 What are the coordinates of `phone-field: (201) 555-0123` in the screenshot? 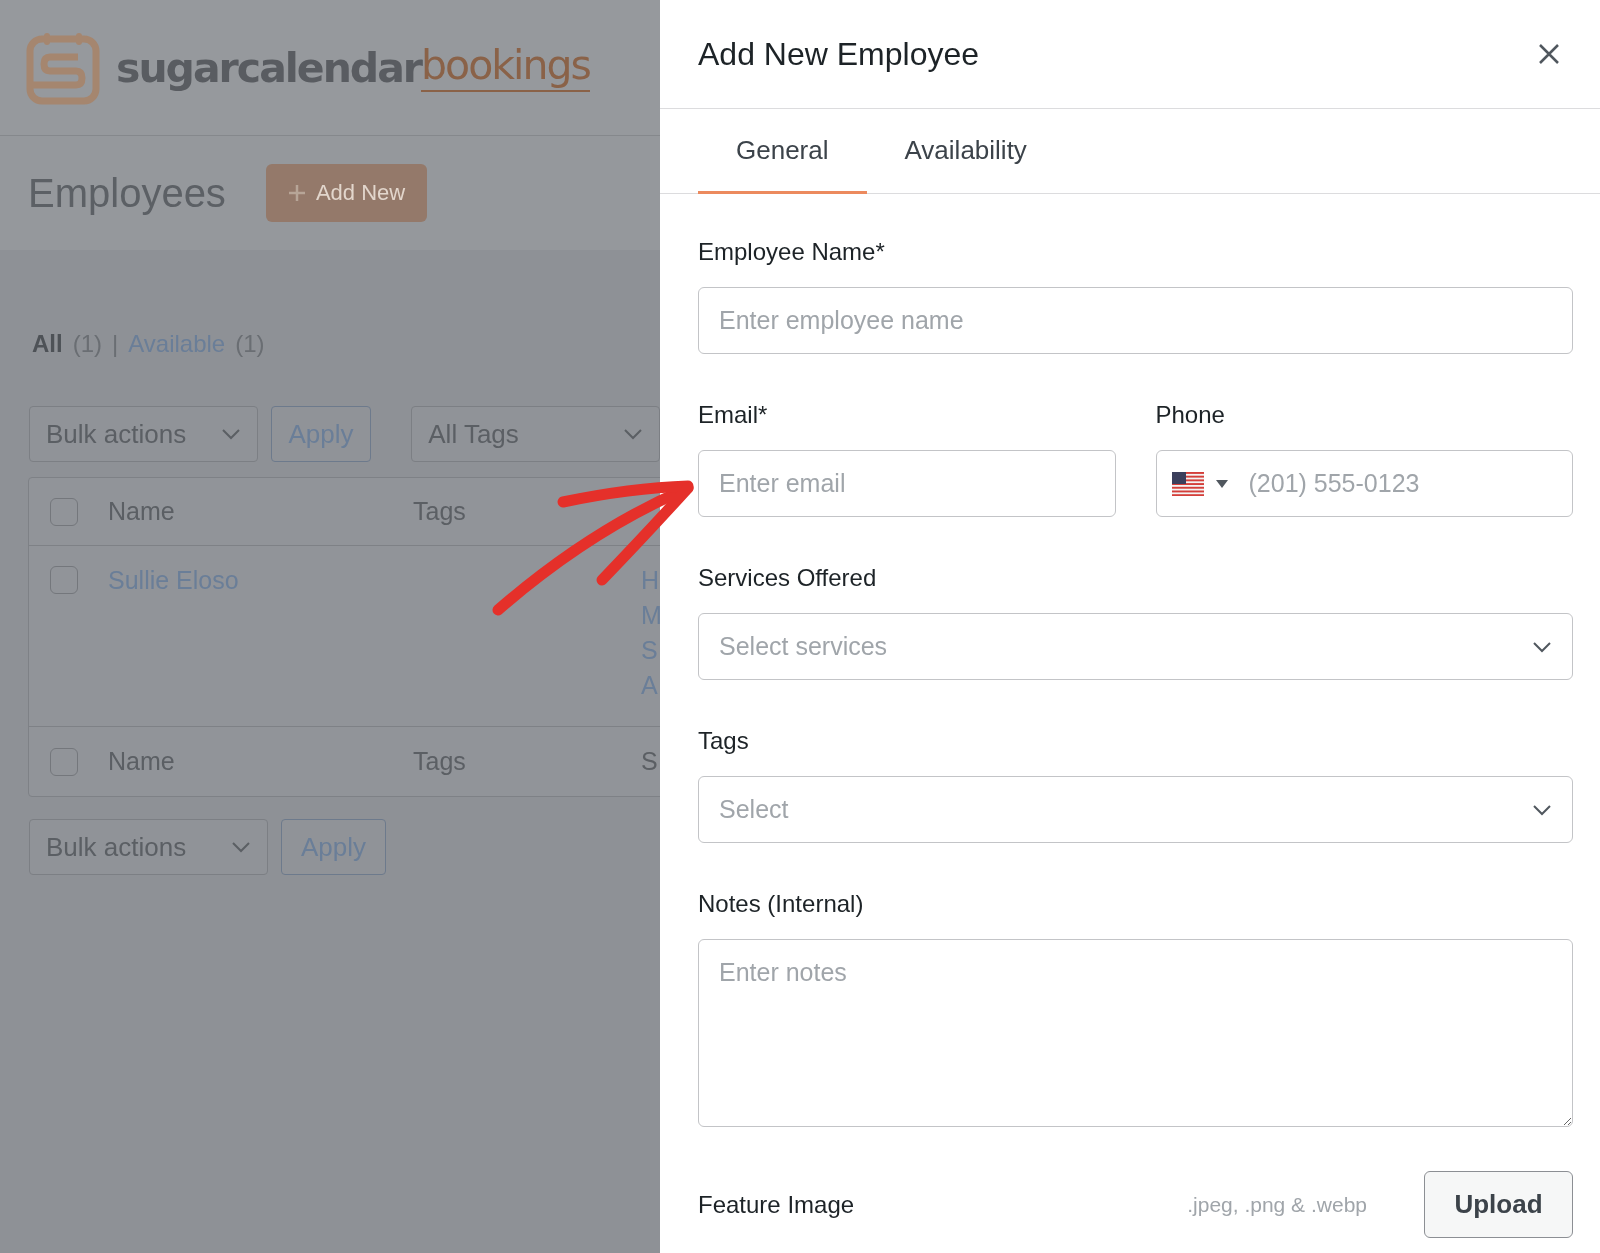 It's located at (1364, 483).